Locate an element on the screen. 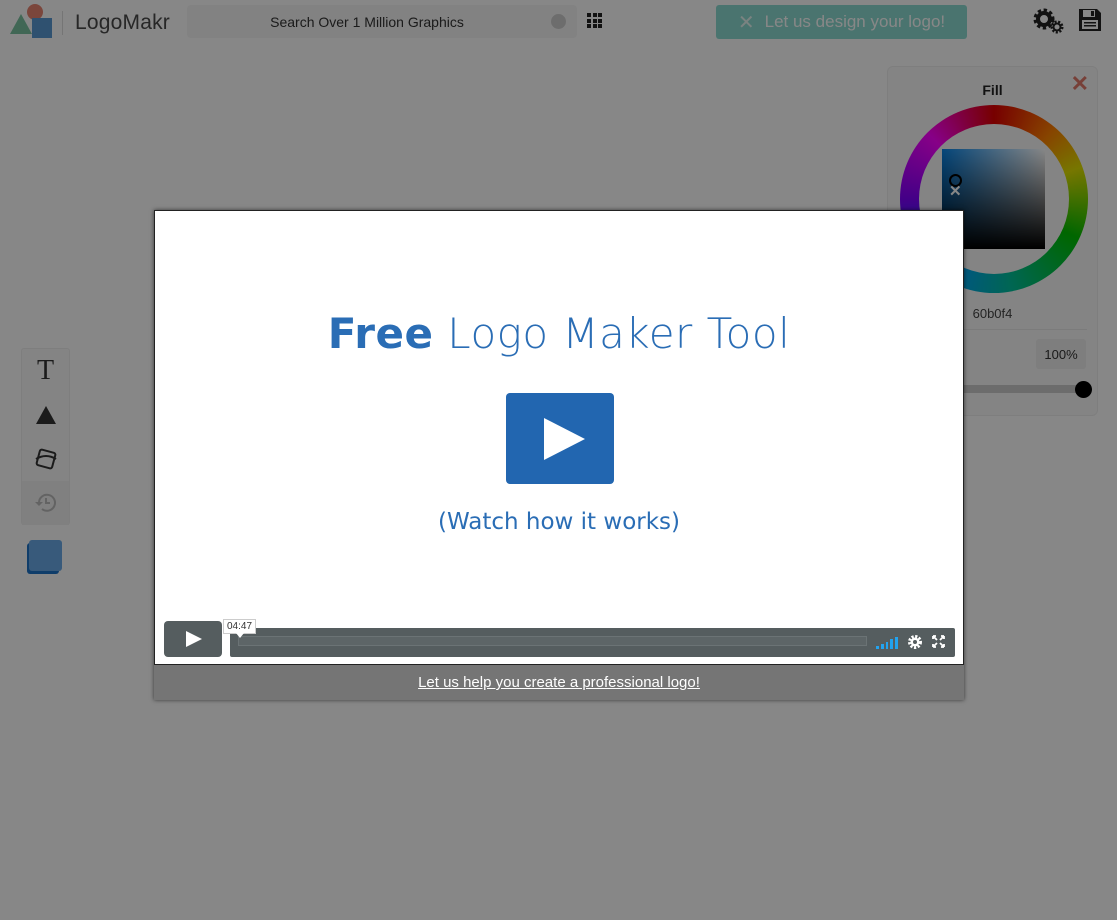  settings-icon is located at coordinates (915, 642).